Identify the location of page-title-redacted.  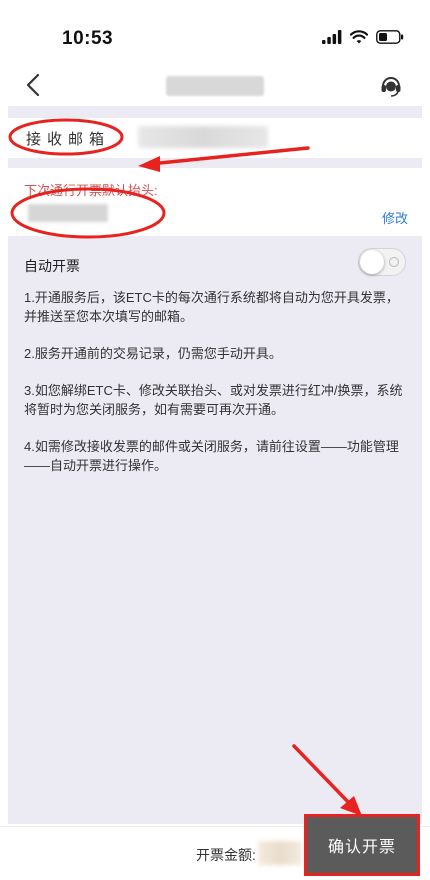
(215, 86).